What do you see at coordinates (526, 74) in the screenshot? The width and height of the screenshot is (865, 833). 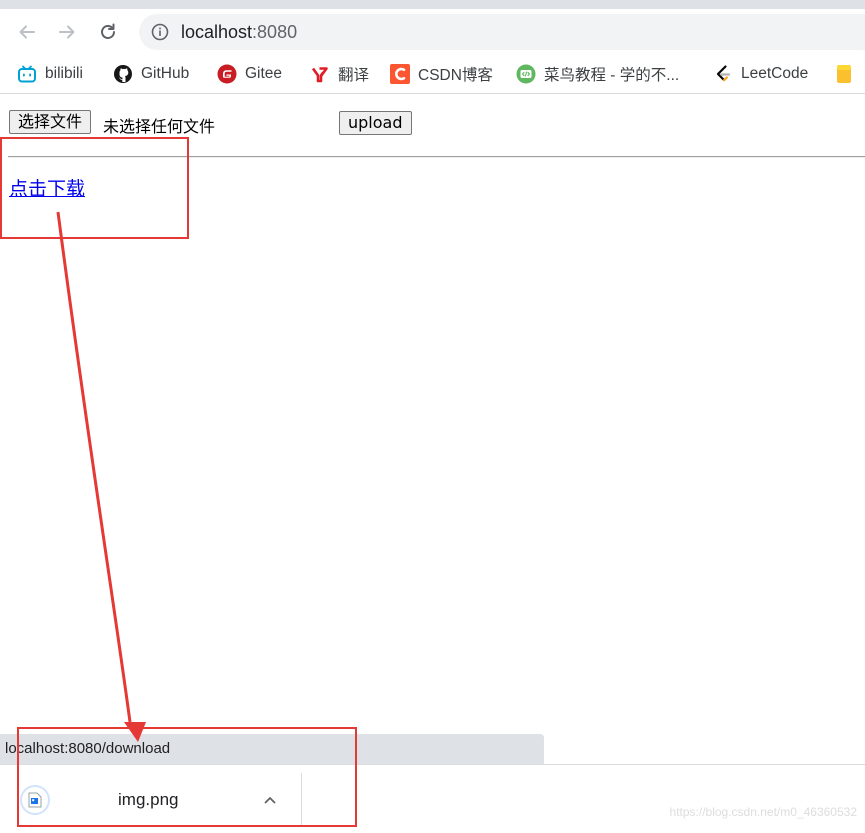 I see `runoob-icon` at bounding box center [526, 74].